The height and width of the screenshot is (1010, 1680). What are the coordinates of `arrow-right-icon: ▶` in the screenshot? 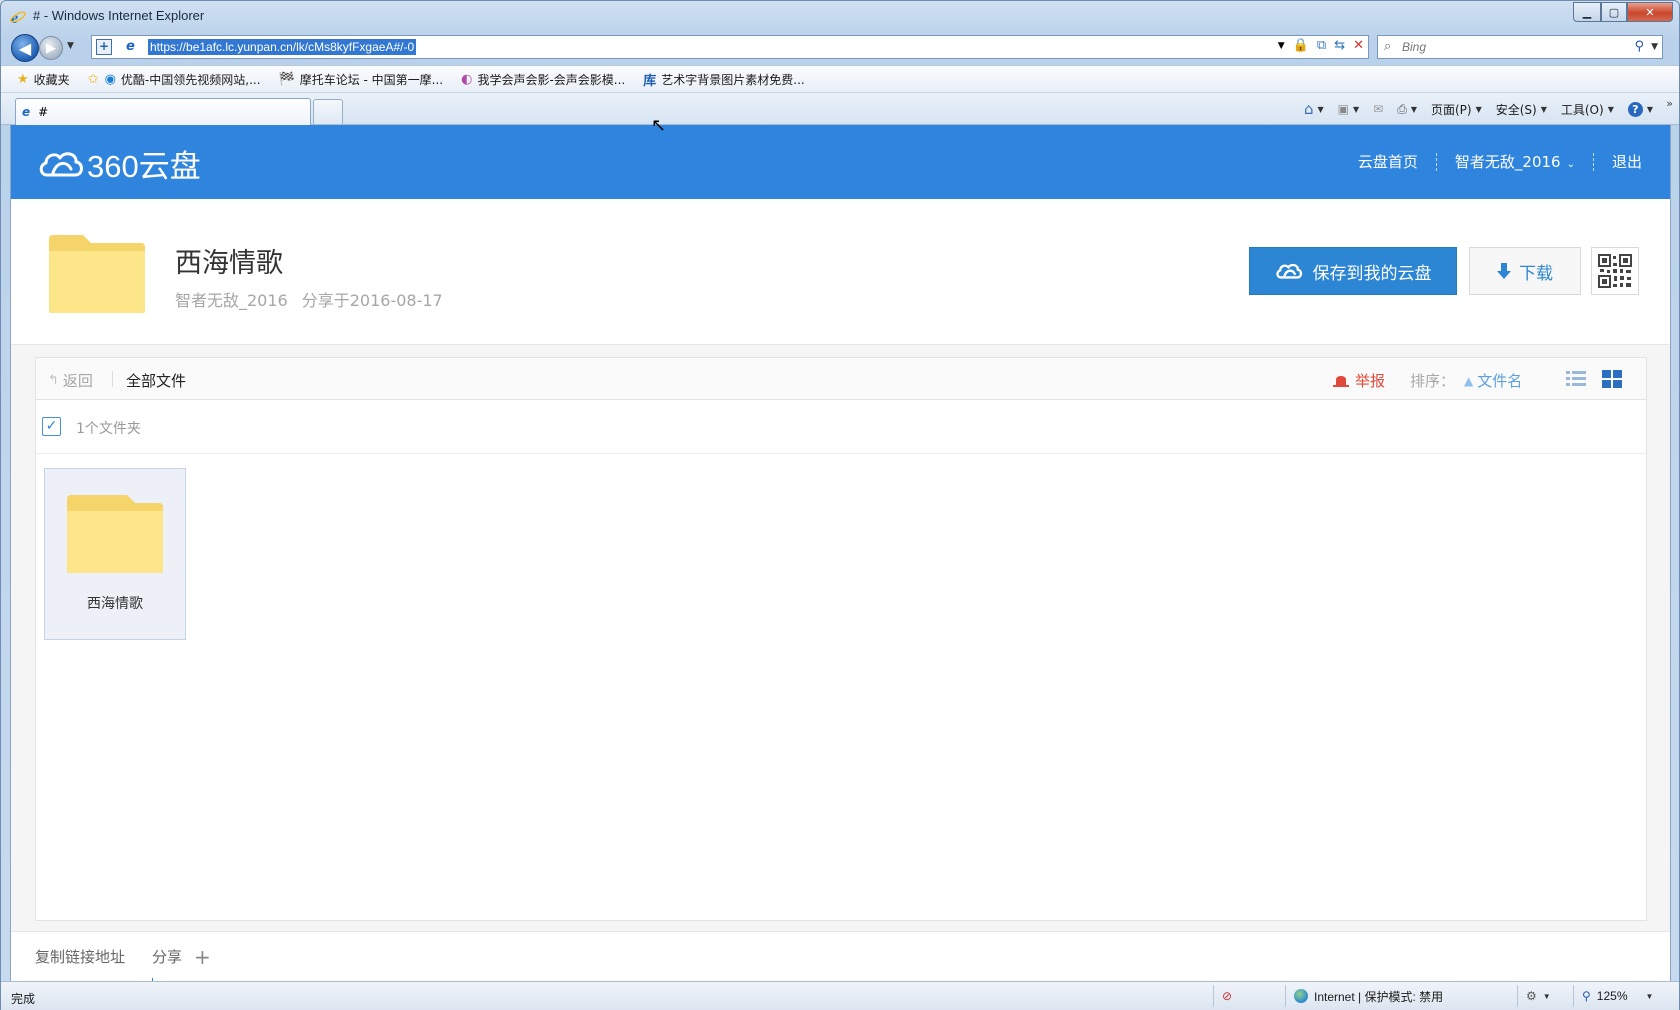 It's located at (51, 48).